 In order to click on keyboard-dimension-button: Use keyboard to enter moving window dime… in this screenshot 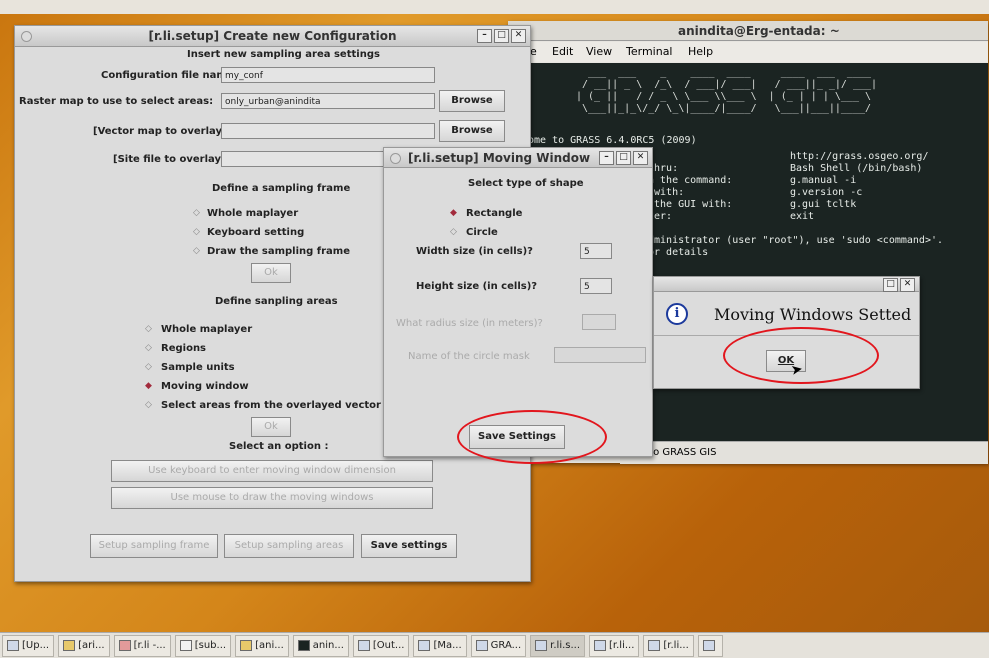, I will do `click(272, 471)`.